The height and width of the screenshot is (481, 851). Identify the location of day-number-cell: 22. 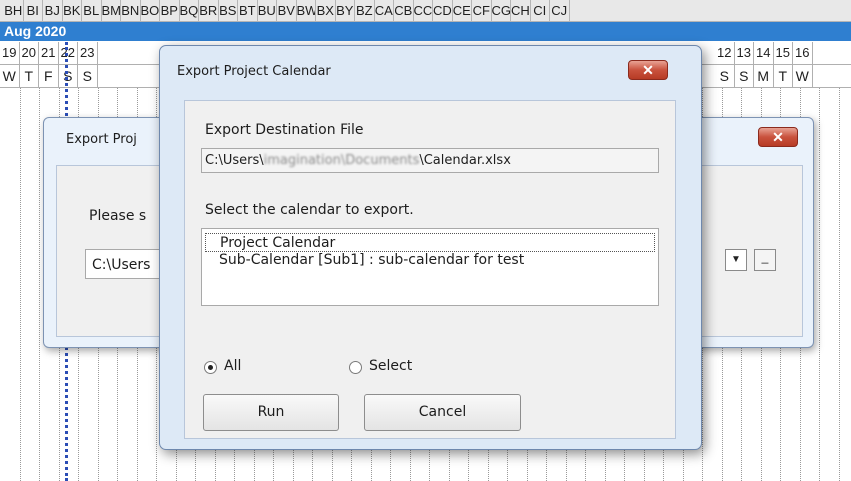
(68, 53).